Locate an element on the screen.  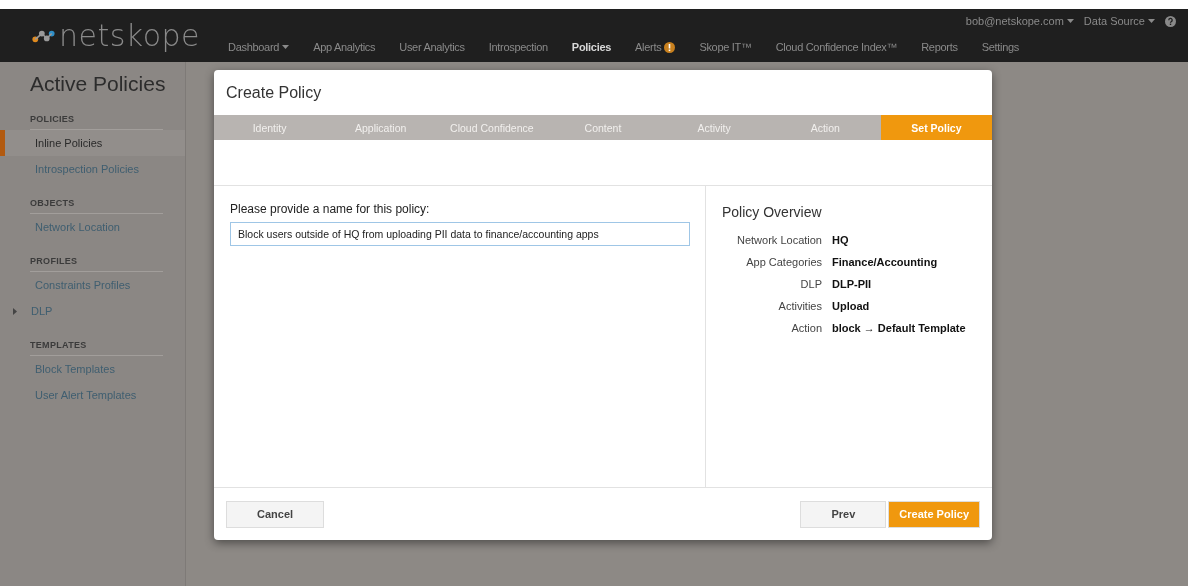
overview-value: HQ is located at coordinates (841, 240).